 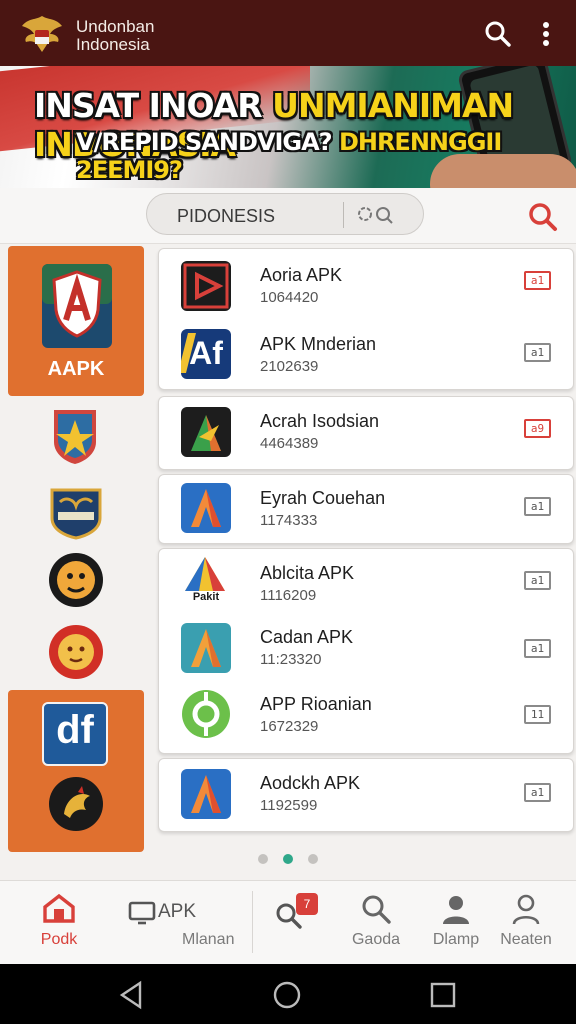 I want to click on filter-search-icon, so click(x=375, y=215).